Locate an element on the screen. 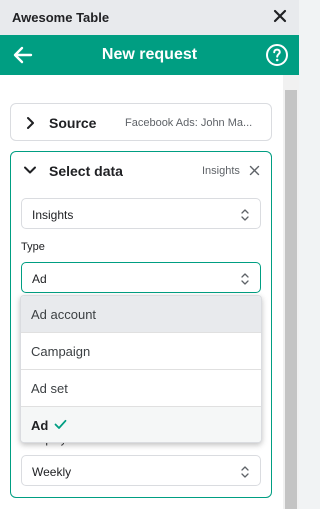 The width and height of the screenshot is (320, 509). type-select: Ad is located at coordinates (141, 277).